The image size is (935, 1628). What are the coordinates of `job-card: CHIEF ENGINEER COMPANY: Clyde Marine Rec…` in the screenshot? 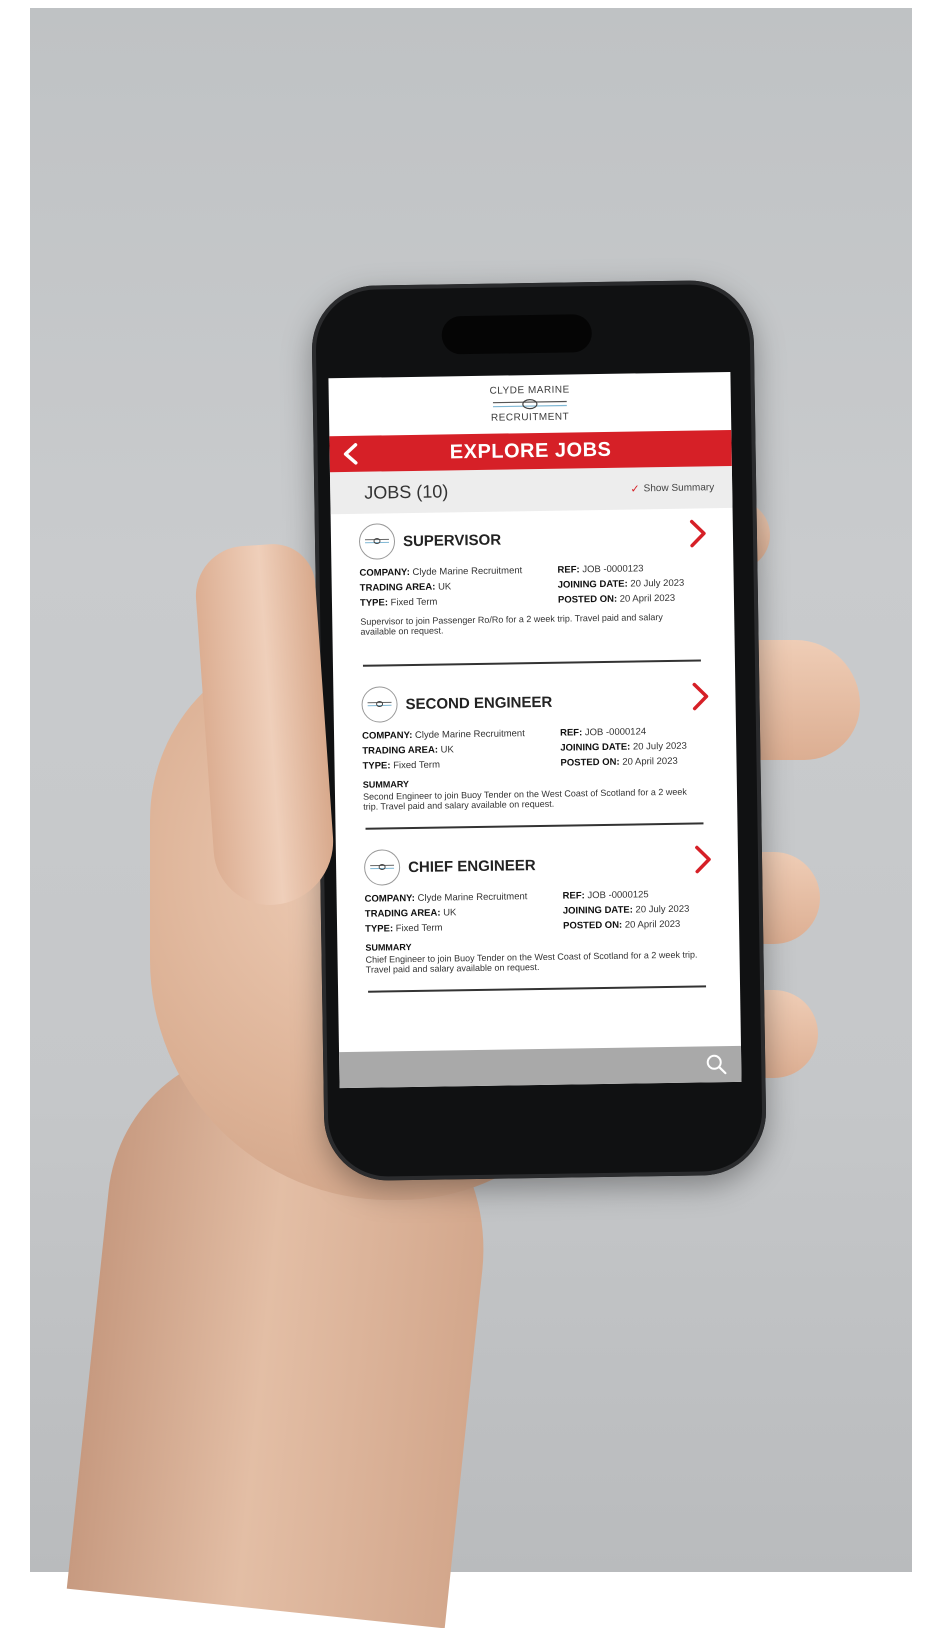 It's located at (538, 918).